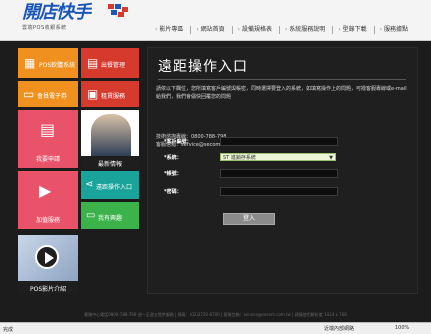  Describe the element at coordinates (29, 94) in the screenshot. I see `ticket-icon: ▭` at that location.